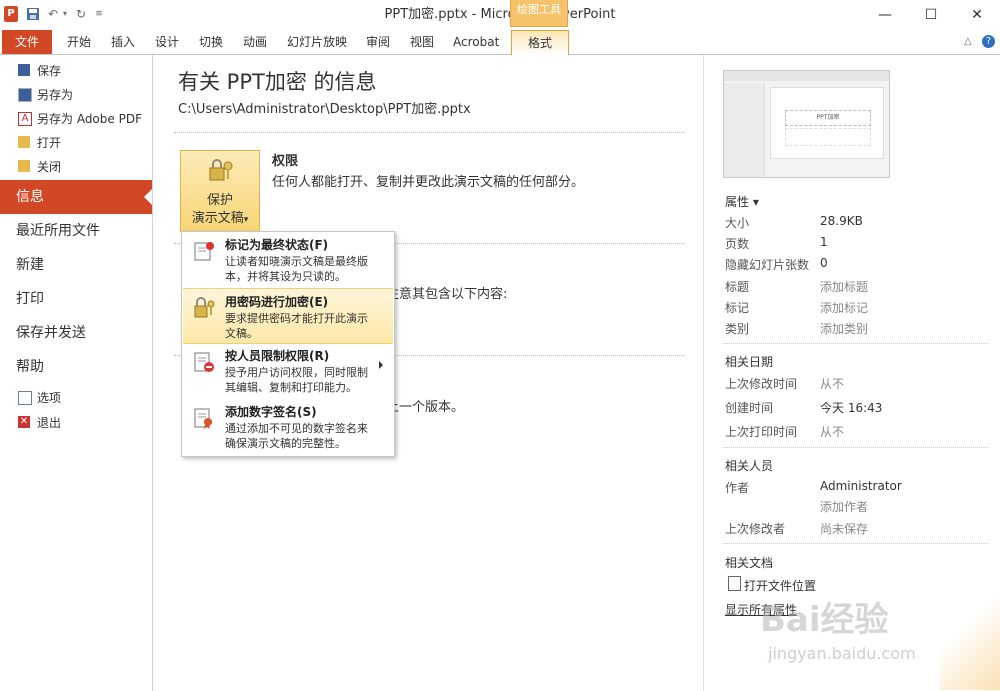  Describe the element at coordinates (749, 362) in the screenshot. I see `dates-header: 相关日期` at that location.